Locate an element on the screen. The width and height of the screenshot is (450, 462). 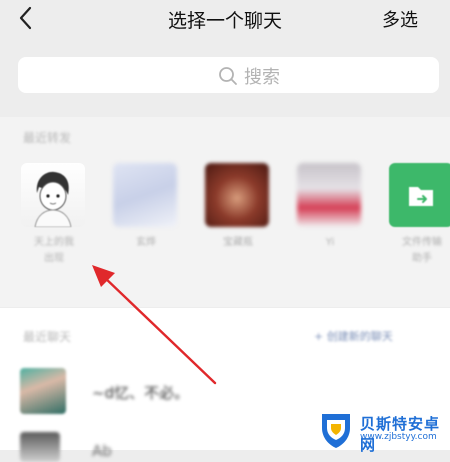
contact-name: 宝藏瓶 is located at coordinates (238, 242).